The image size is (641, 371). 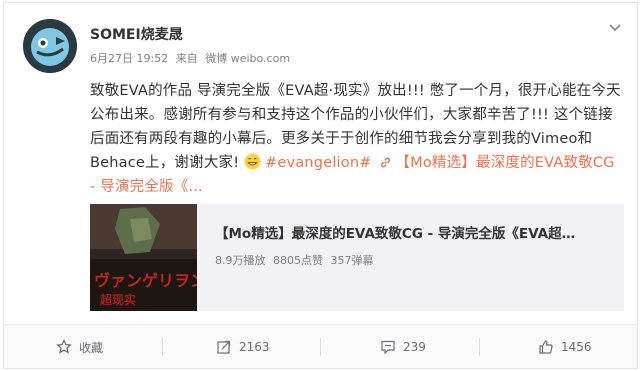 I want to click on post-meta: 6月27日 19:52 来自 微博 weibo.com, so click(x=192, y=58).